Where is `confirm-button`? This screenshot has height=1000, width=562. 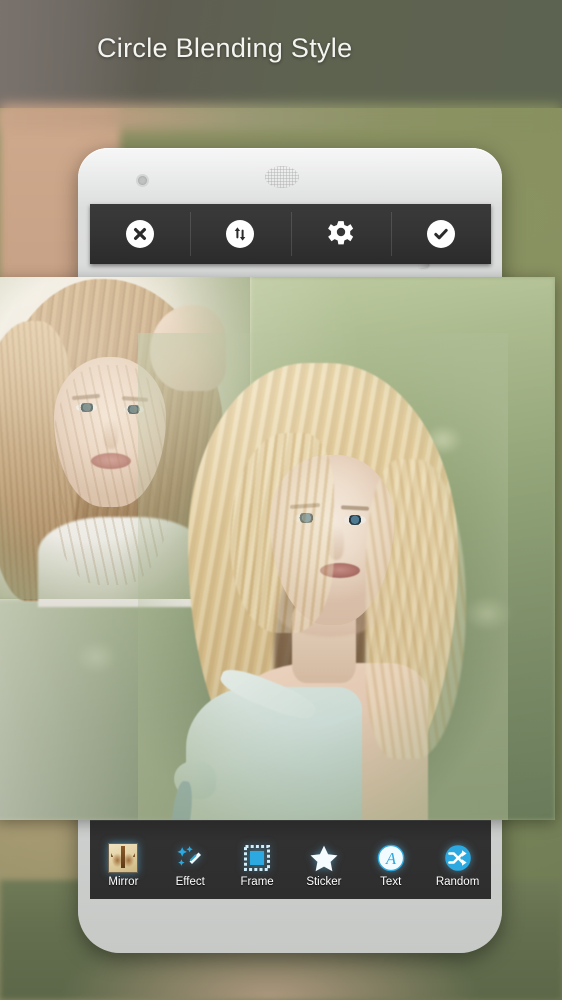
confirm-button is located at coordinates (440, 234).